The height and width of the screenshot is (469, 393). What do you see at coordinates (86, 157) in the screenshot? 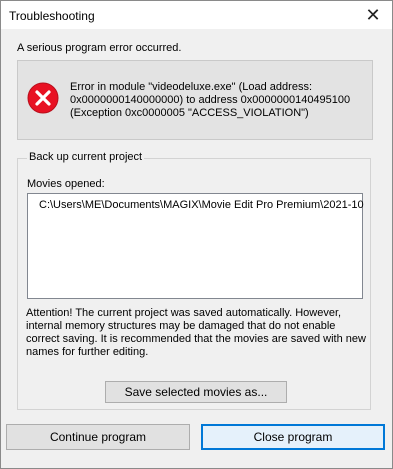
I see `backup-group-label: Back up current project` at bounding box center [86, 157].